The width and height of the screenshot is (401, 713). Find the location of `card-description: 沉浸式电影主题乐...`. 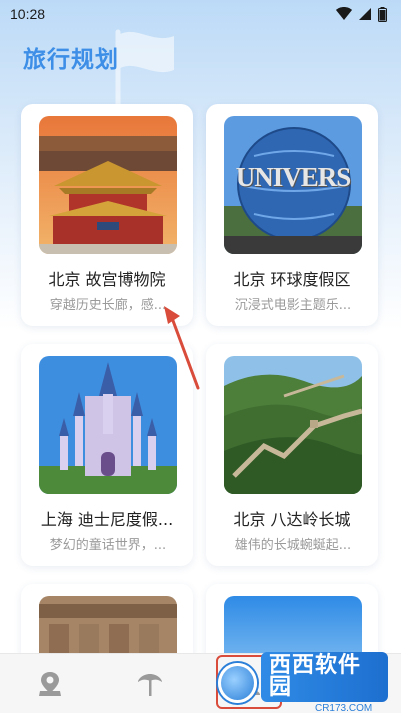

card-description: 沉浸式电影主题乐... is located at coordinates (293, 305).